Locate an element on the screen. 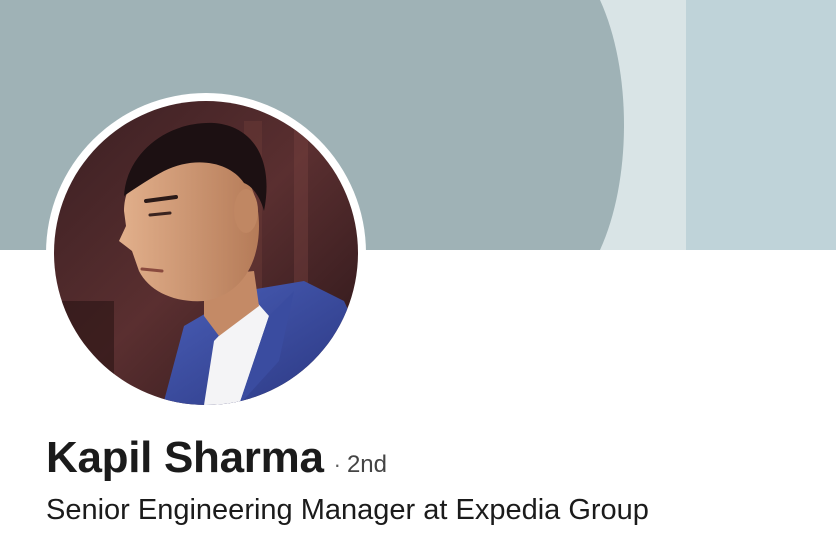 The height and width of the screenshot is (558, 836). profile-name: Kapil Sharma is located at coordinates (185, 457).